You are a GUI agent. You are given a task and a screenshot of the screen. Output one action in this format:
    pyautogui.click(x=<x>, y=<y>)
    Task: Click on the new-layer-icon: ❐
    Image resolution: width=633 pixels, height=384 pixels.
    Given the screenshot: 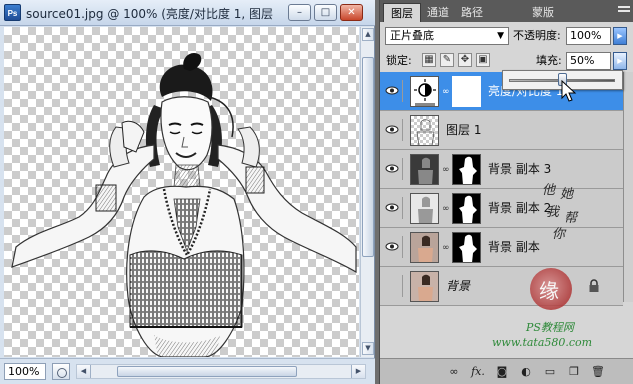 What is the action you would take?
    pyautogui.click(x=574, y=371)
    